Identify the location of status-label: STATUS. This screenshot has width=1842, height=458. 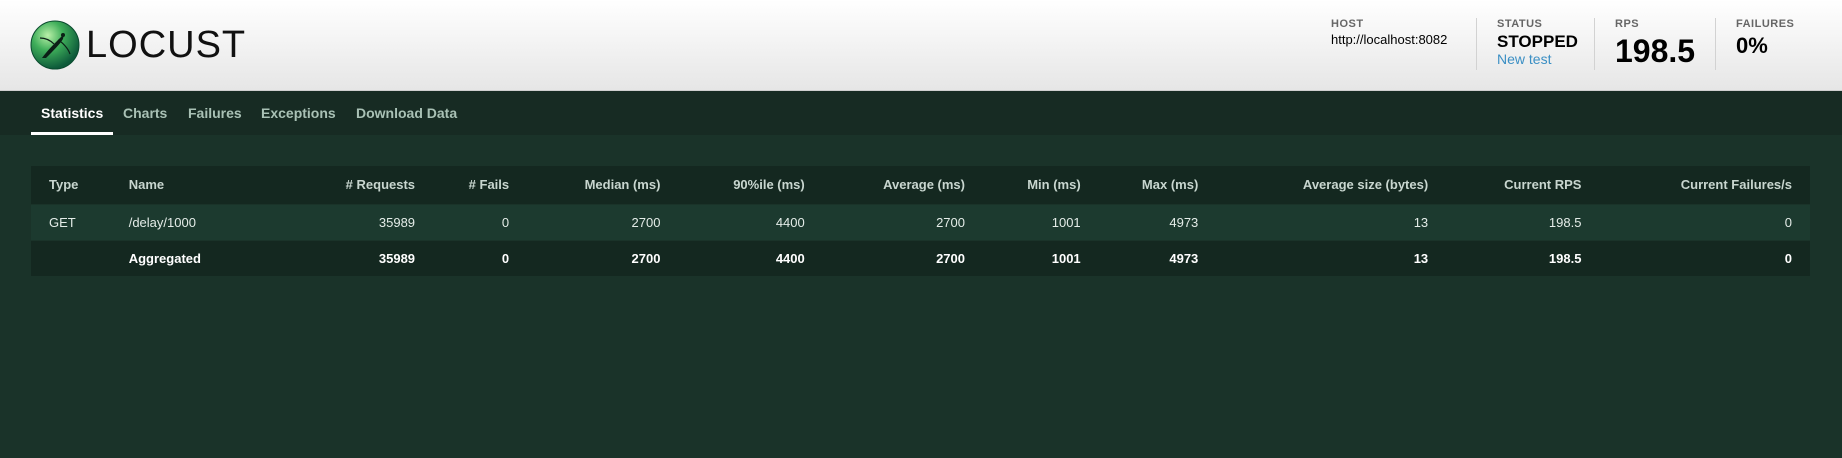
(1520, 24).